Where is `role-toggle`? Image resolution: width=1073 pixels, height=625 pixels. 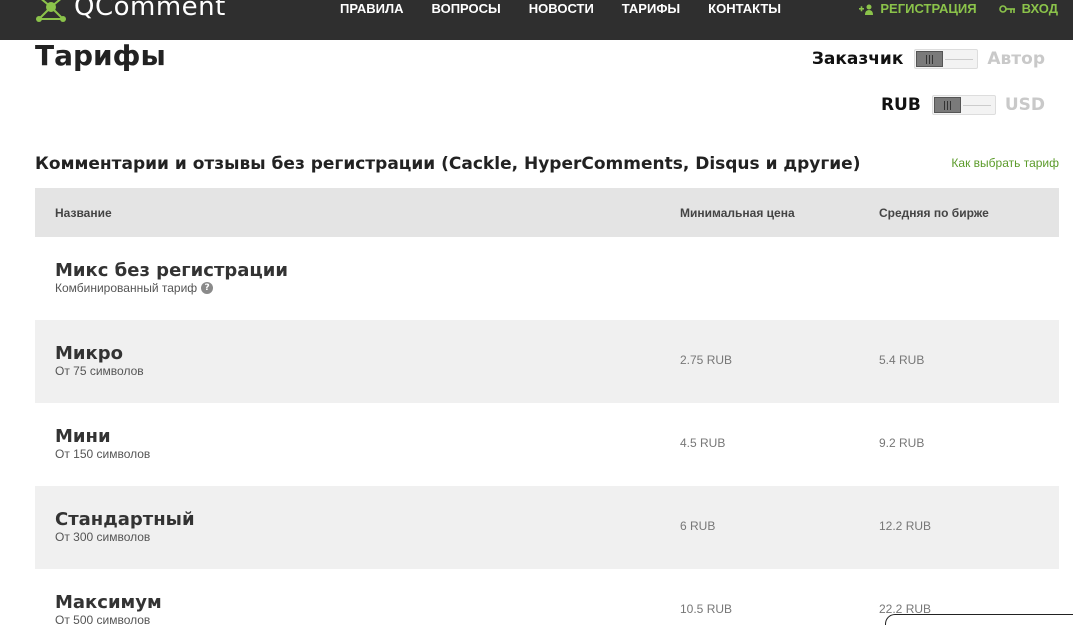 role-toggle is located at coordinates (946, 59).